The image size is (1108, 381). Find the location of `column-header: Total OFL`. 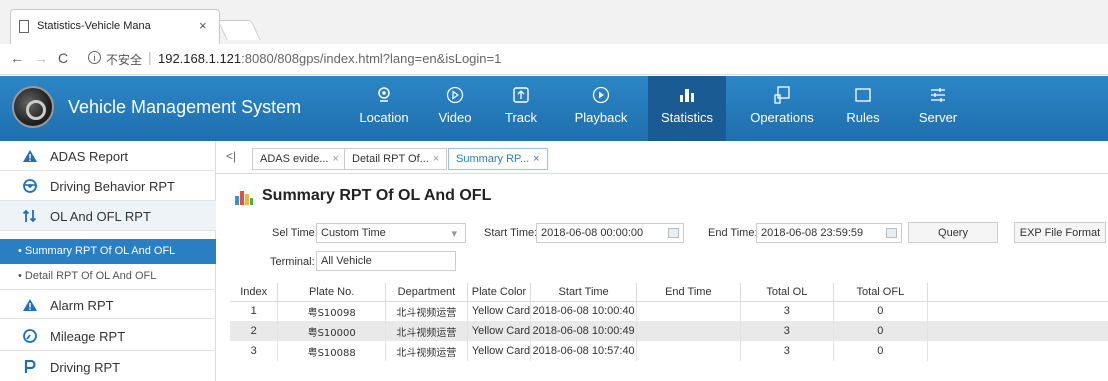

column-header: Total OFL is located at coordinates (880, 292).